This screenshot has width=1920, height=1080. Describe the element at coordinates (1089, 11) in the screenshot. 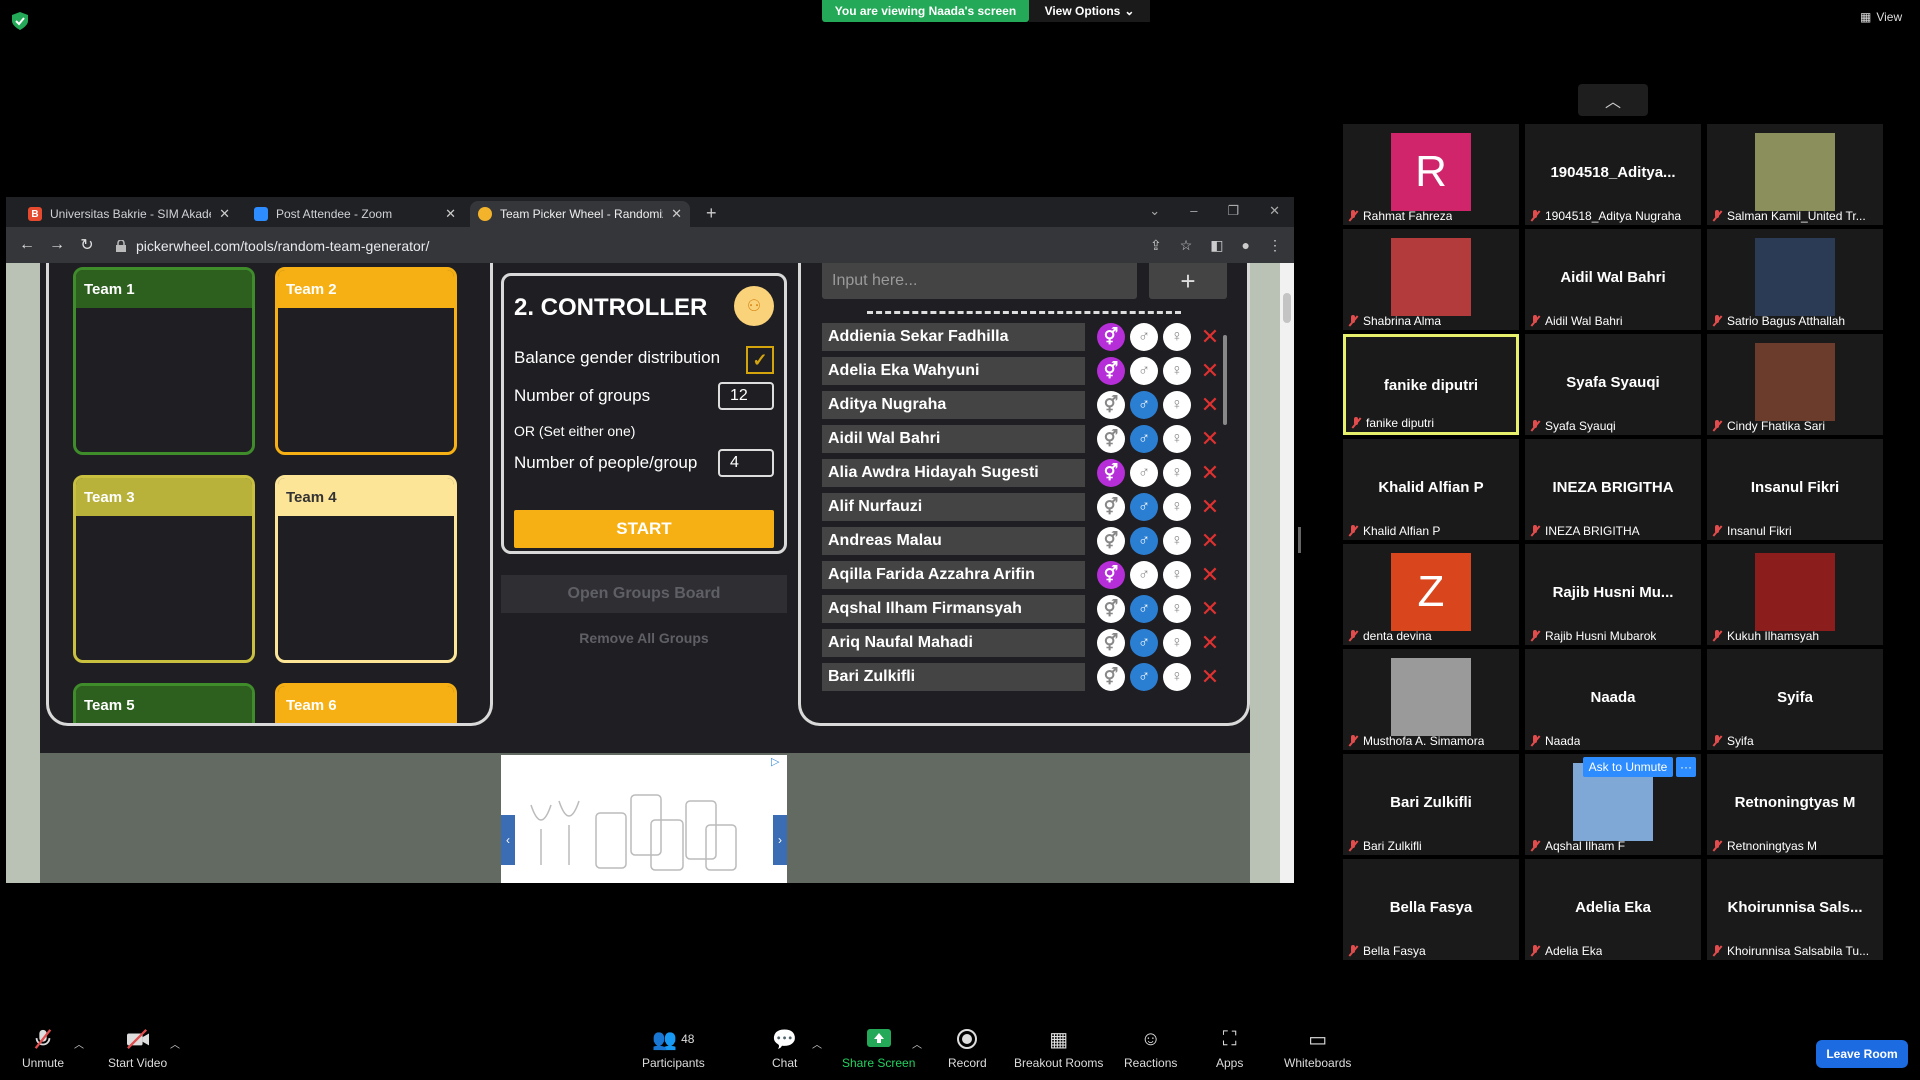

I see `view-options-button: View Options ⌄` at that location.